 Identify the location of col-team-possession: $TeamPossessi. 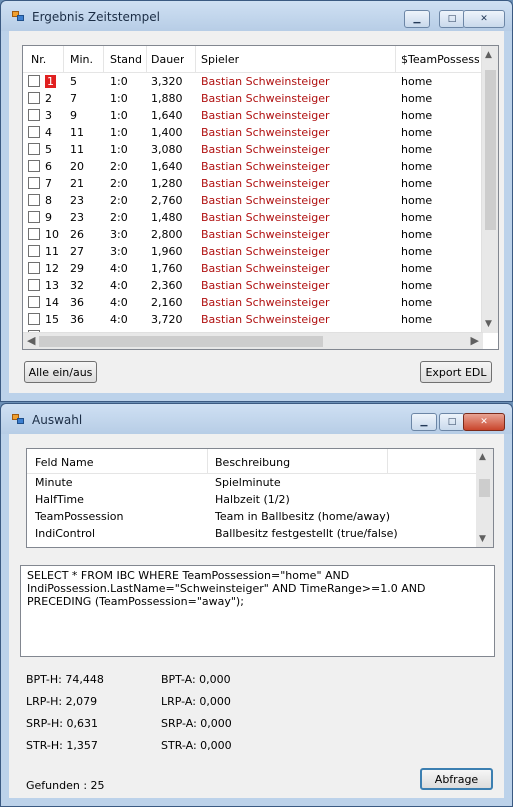
(440, 59).